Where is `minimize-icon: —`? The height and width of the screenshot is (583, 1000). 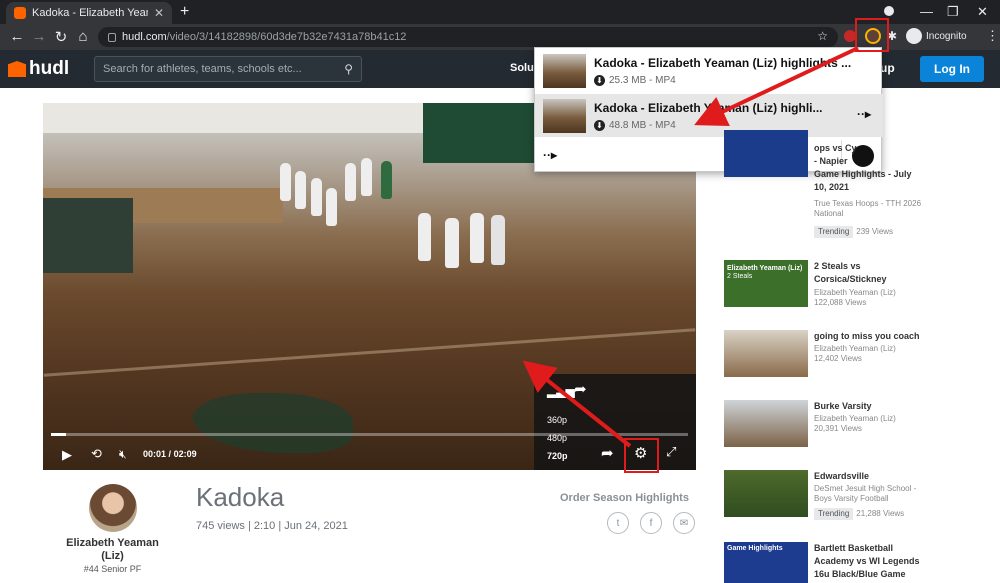
minimize-icon: — is located at coordinates (926, 11).